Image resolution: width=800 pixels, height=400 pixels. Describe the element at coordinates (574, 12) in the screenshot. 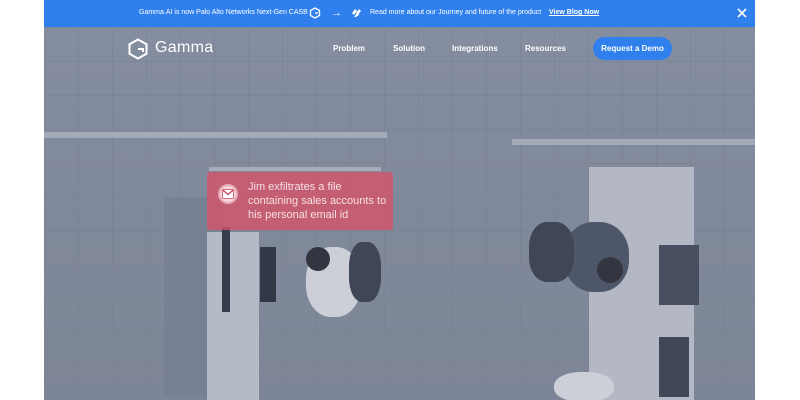

I see `view-blog-link: View Blog Now` at that location.